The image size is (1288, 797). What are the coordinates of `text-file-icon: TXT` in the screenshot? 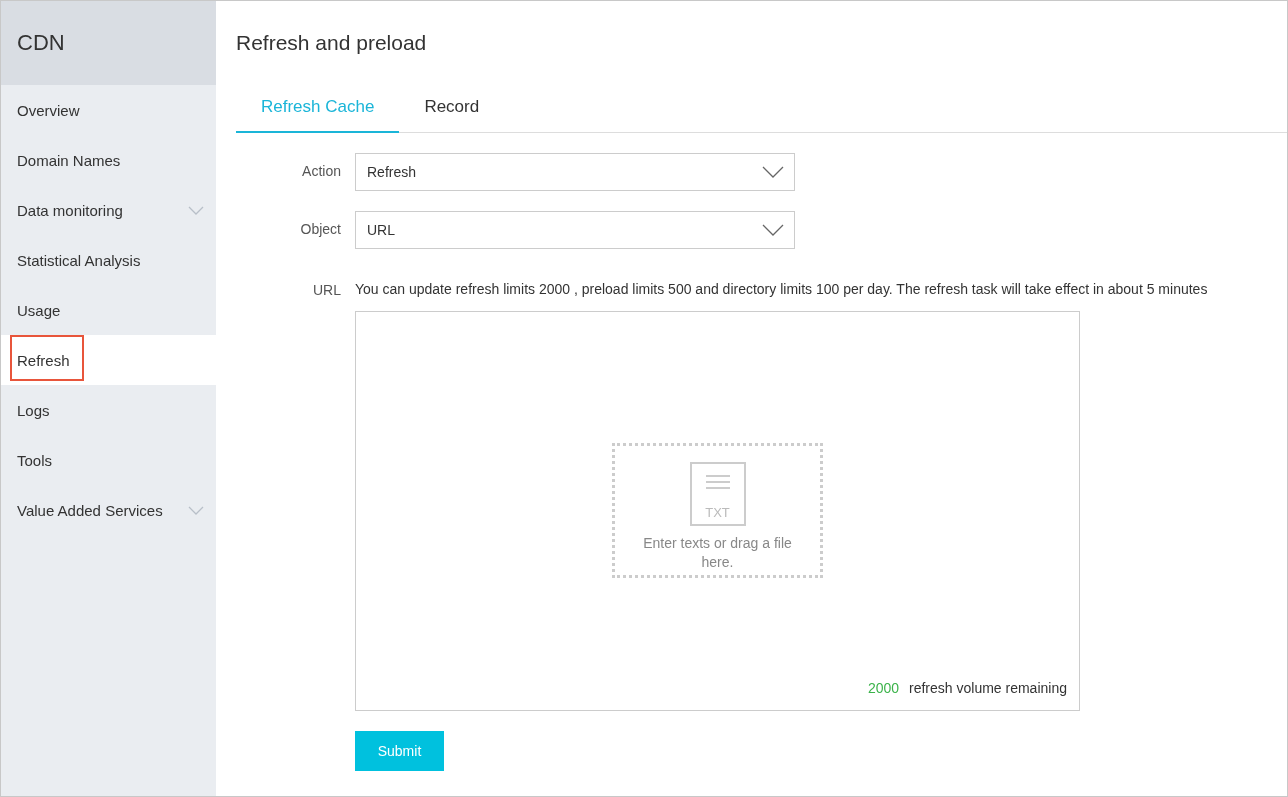 It's located at (717, 494).